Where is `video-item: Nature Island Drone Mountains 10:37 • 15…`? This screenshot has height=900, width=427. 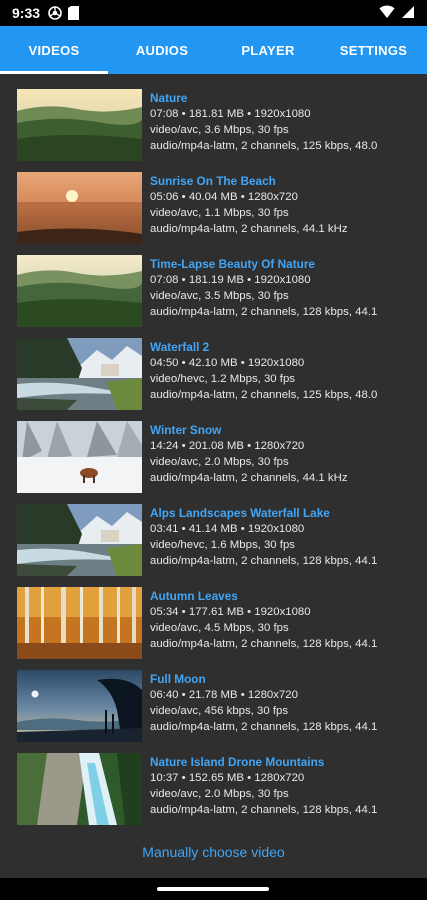 video-item: Nature Island Drone Mountains 10:37 • 15… is located at coordinates (213, 789).